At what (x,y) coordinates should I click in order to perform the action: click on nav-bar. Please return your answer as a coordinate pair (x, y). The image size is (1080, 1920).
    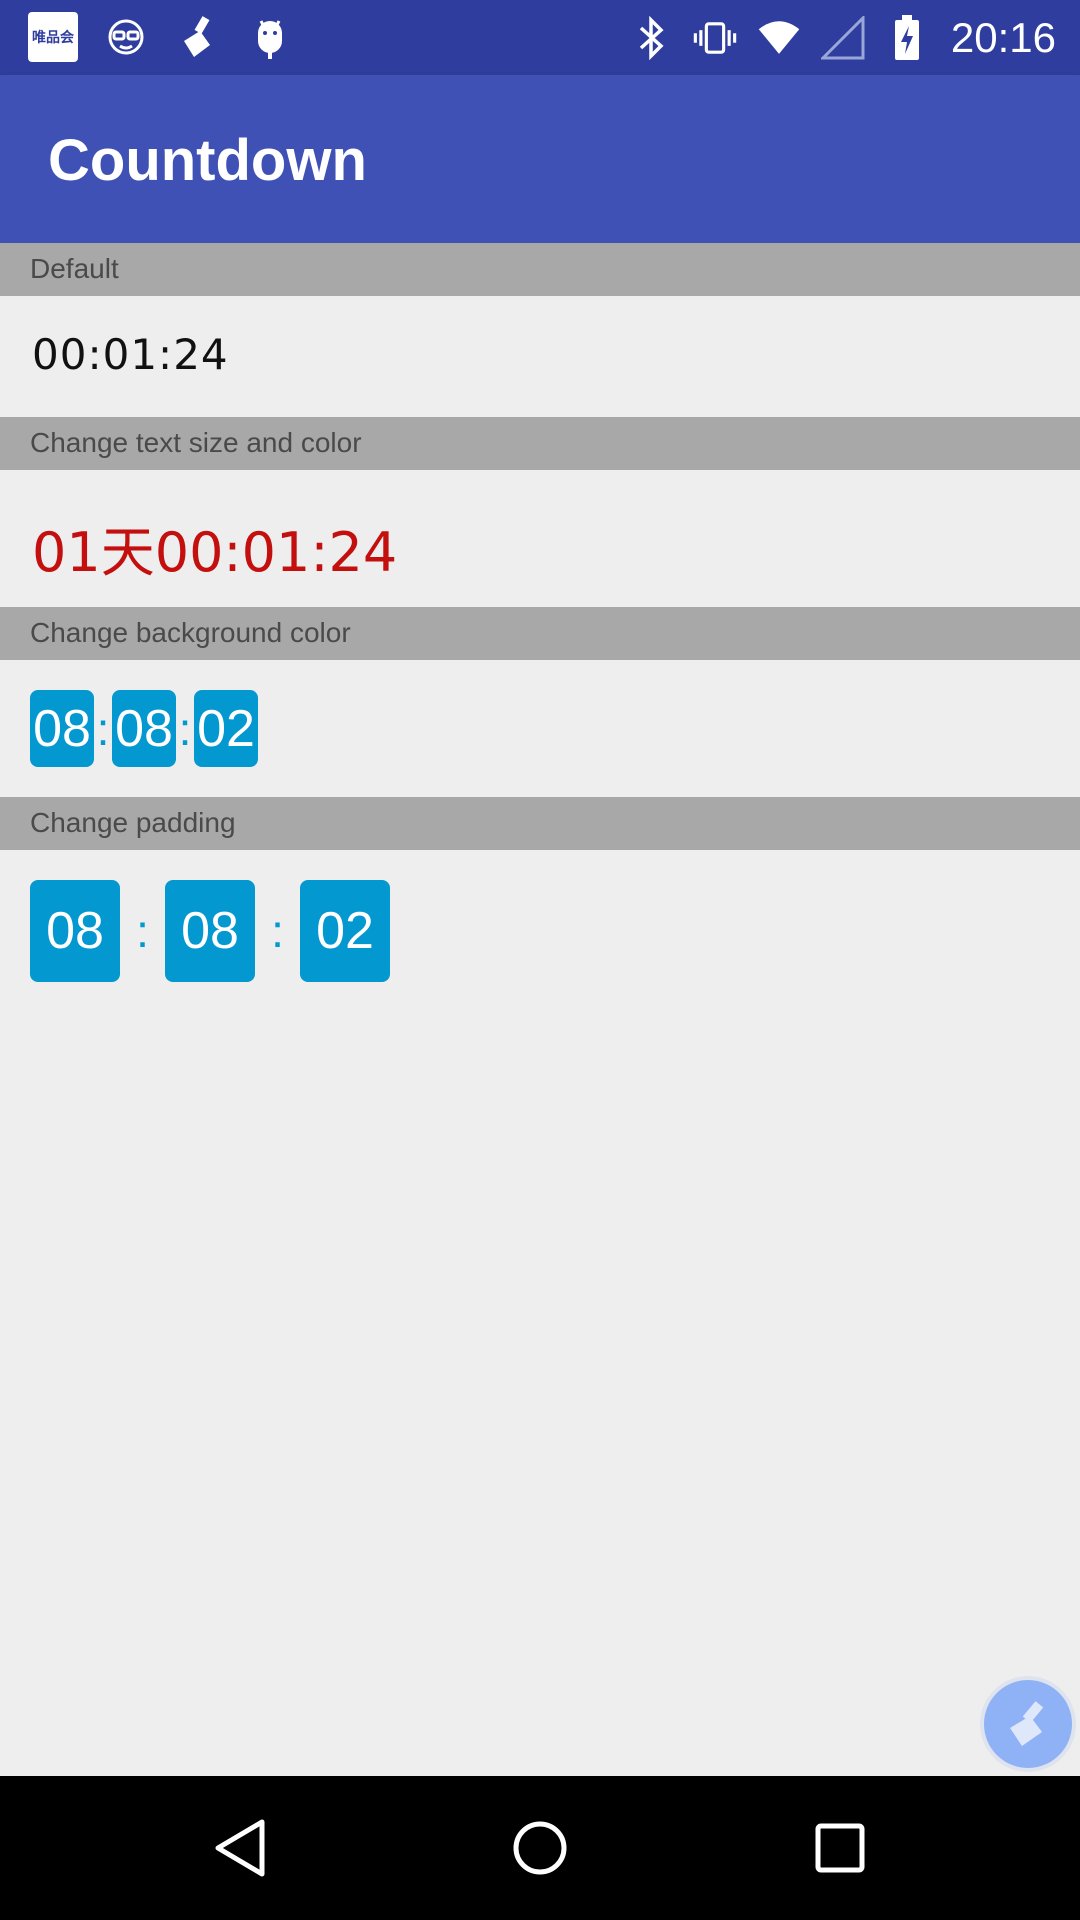
    Looking at the image, I should click on (540, 1848).